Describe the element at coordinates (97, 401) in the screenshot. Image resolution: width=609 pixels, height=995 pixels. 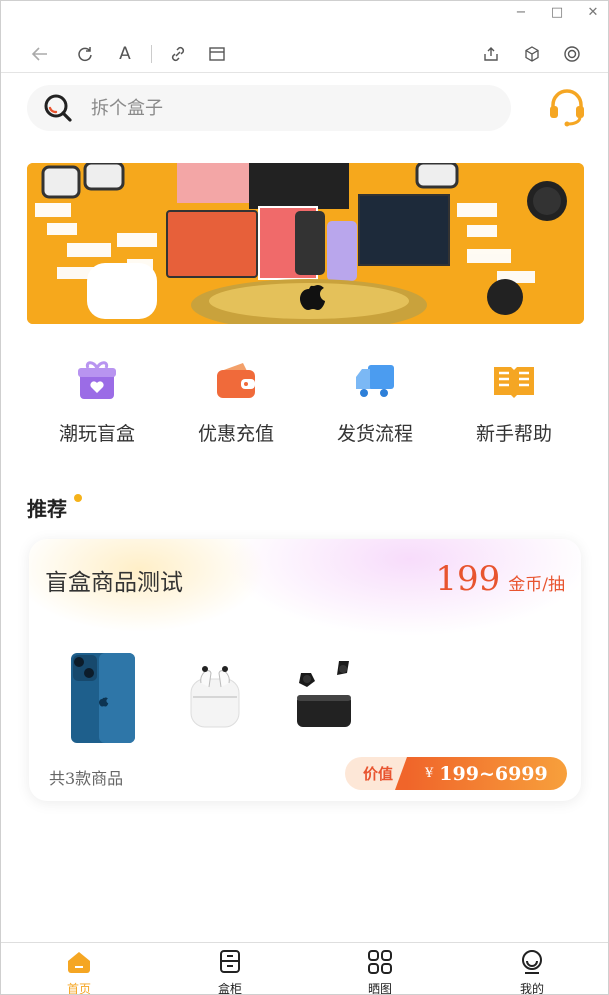
I see `category-blind-box: 潮玩盲盒` at that location.